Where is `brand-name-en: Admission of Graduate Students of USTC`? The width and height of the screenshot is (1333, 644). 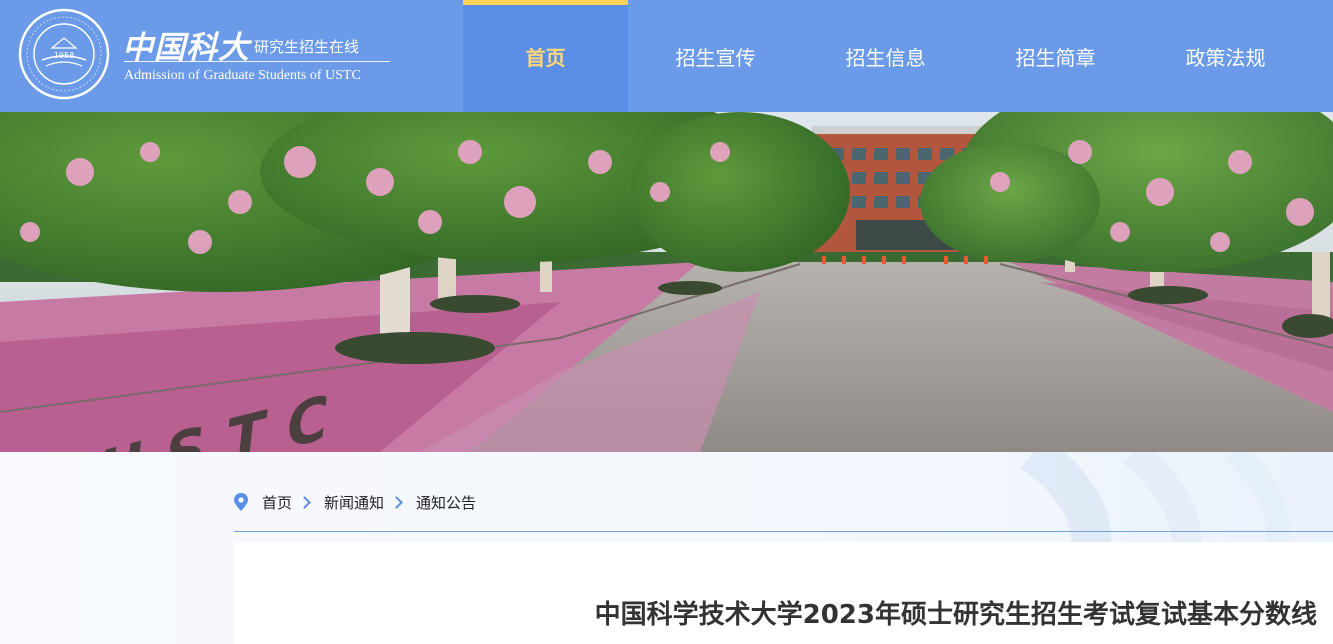 brand-name-en: Admission of Graduate Students of USTC is located at coordinates (242, 75).